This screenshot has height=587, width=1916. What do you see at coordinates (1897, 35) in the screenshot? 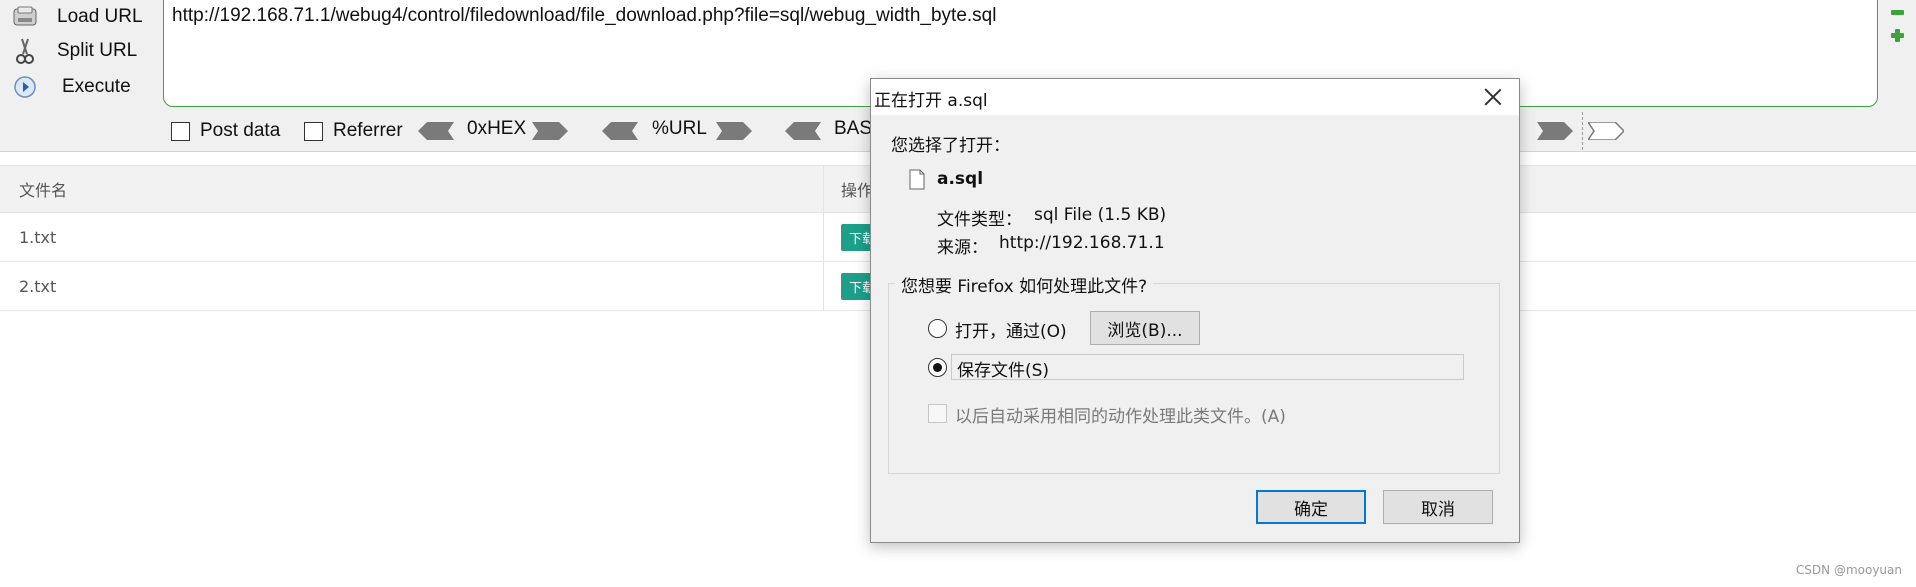
I see `zoom-in-icon` at bounding box center [1897, 35].